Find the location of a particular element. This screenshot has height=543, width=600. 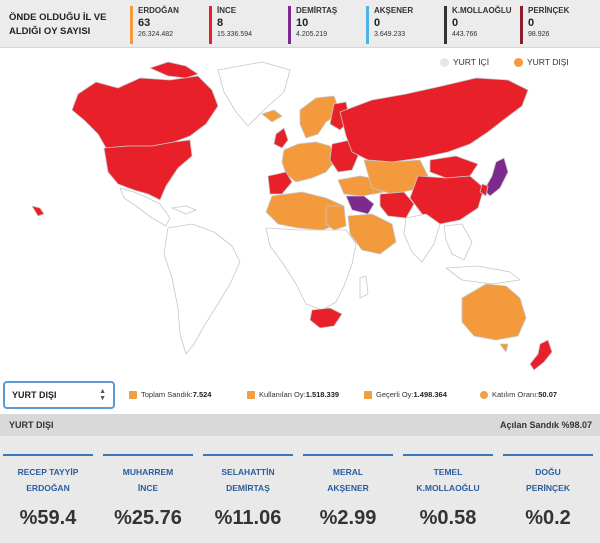

result-percentage: %0.58 is located at coordinates (448, 518).